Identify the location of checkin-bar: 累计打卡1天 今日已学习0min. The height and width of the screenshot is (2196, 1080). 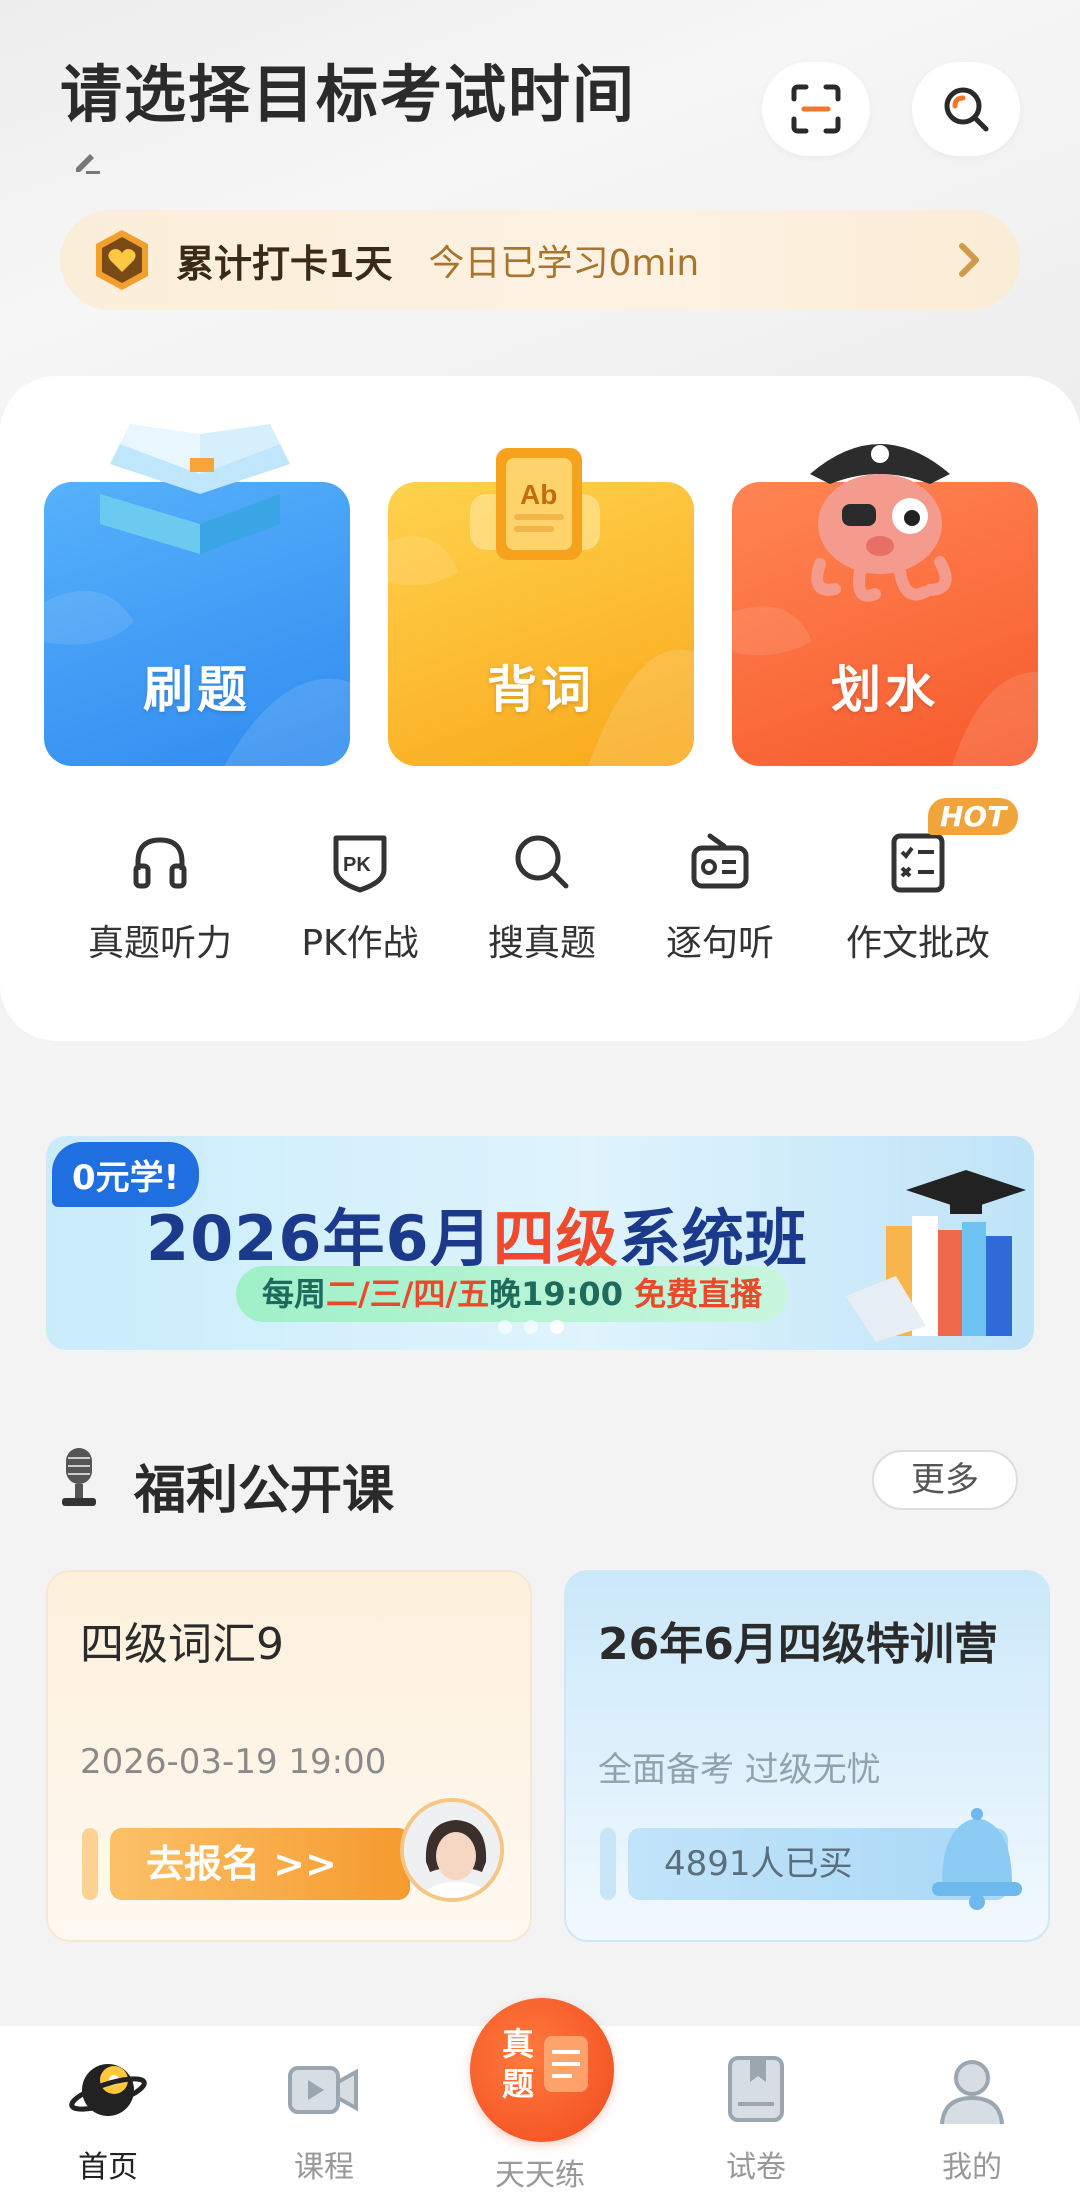
(540, 260).